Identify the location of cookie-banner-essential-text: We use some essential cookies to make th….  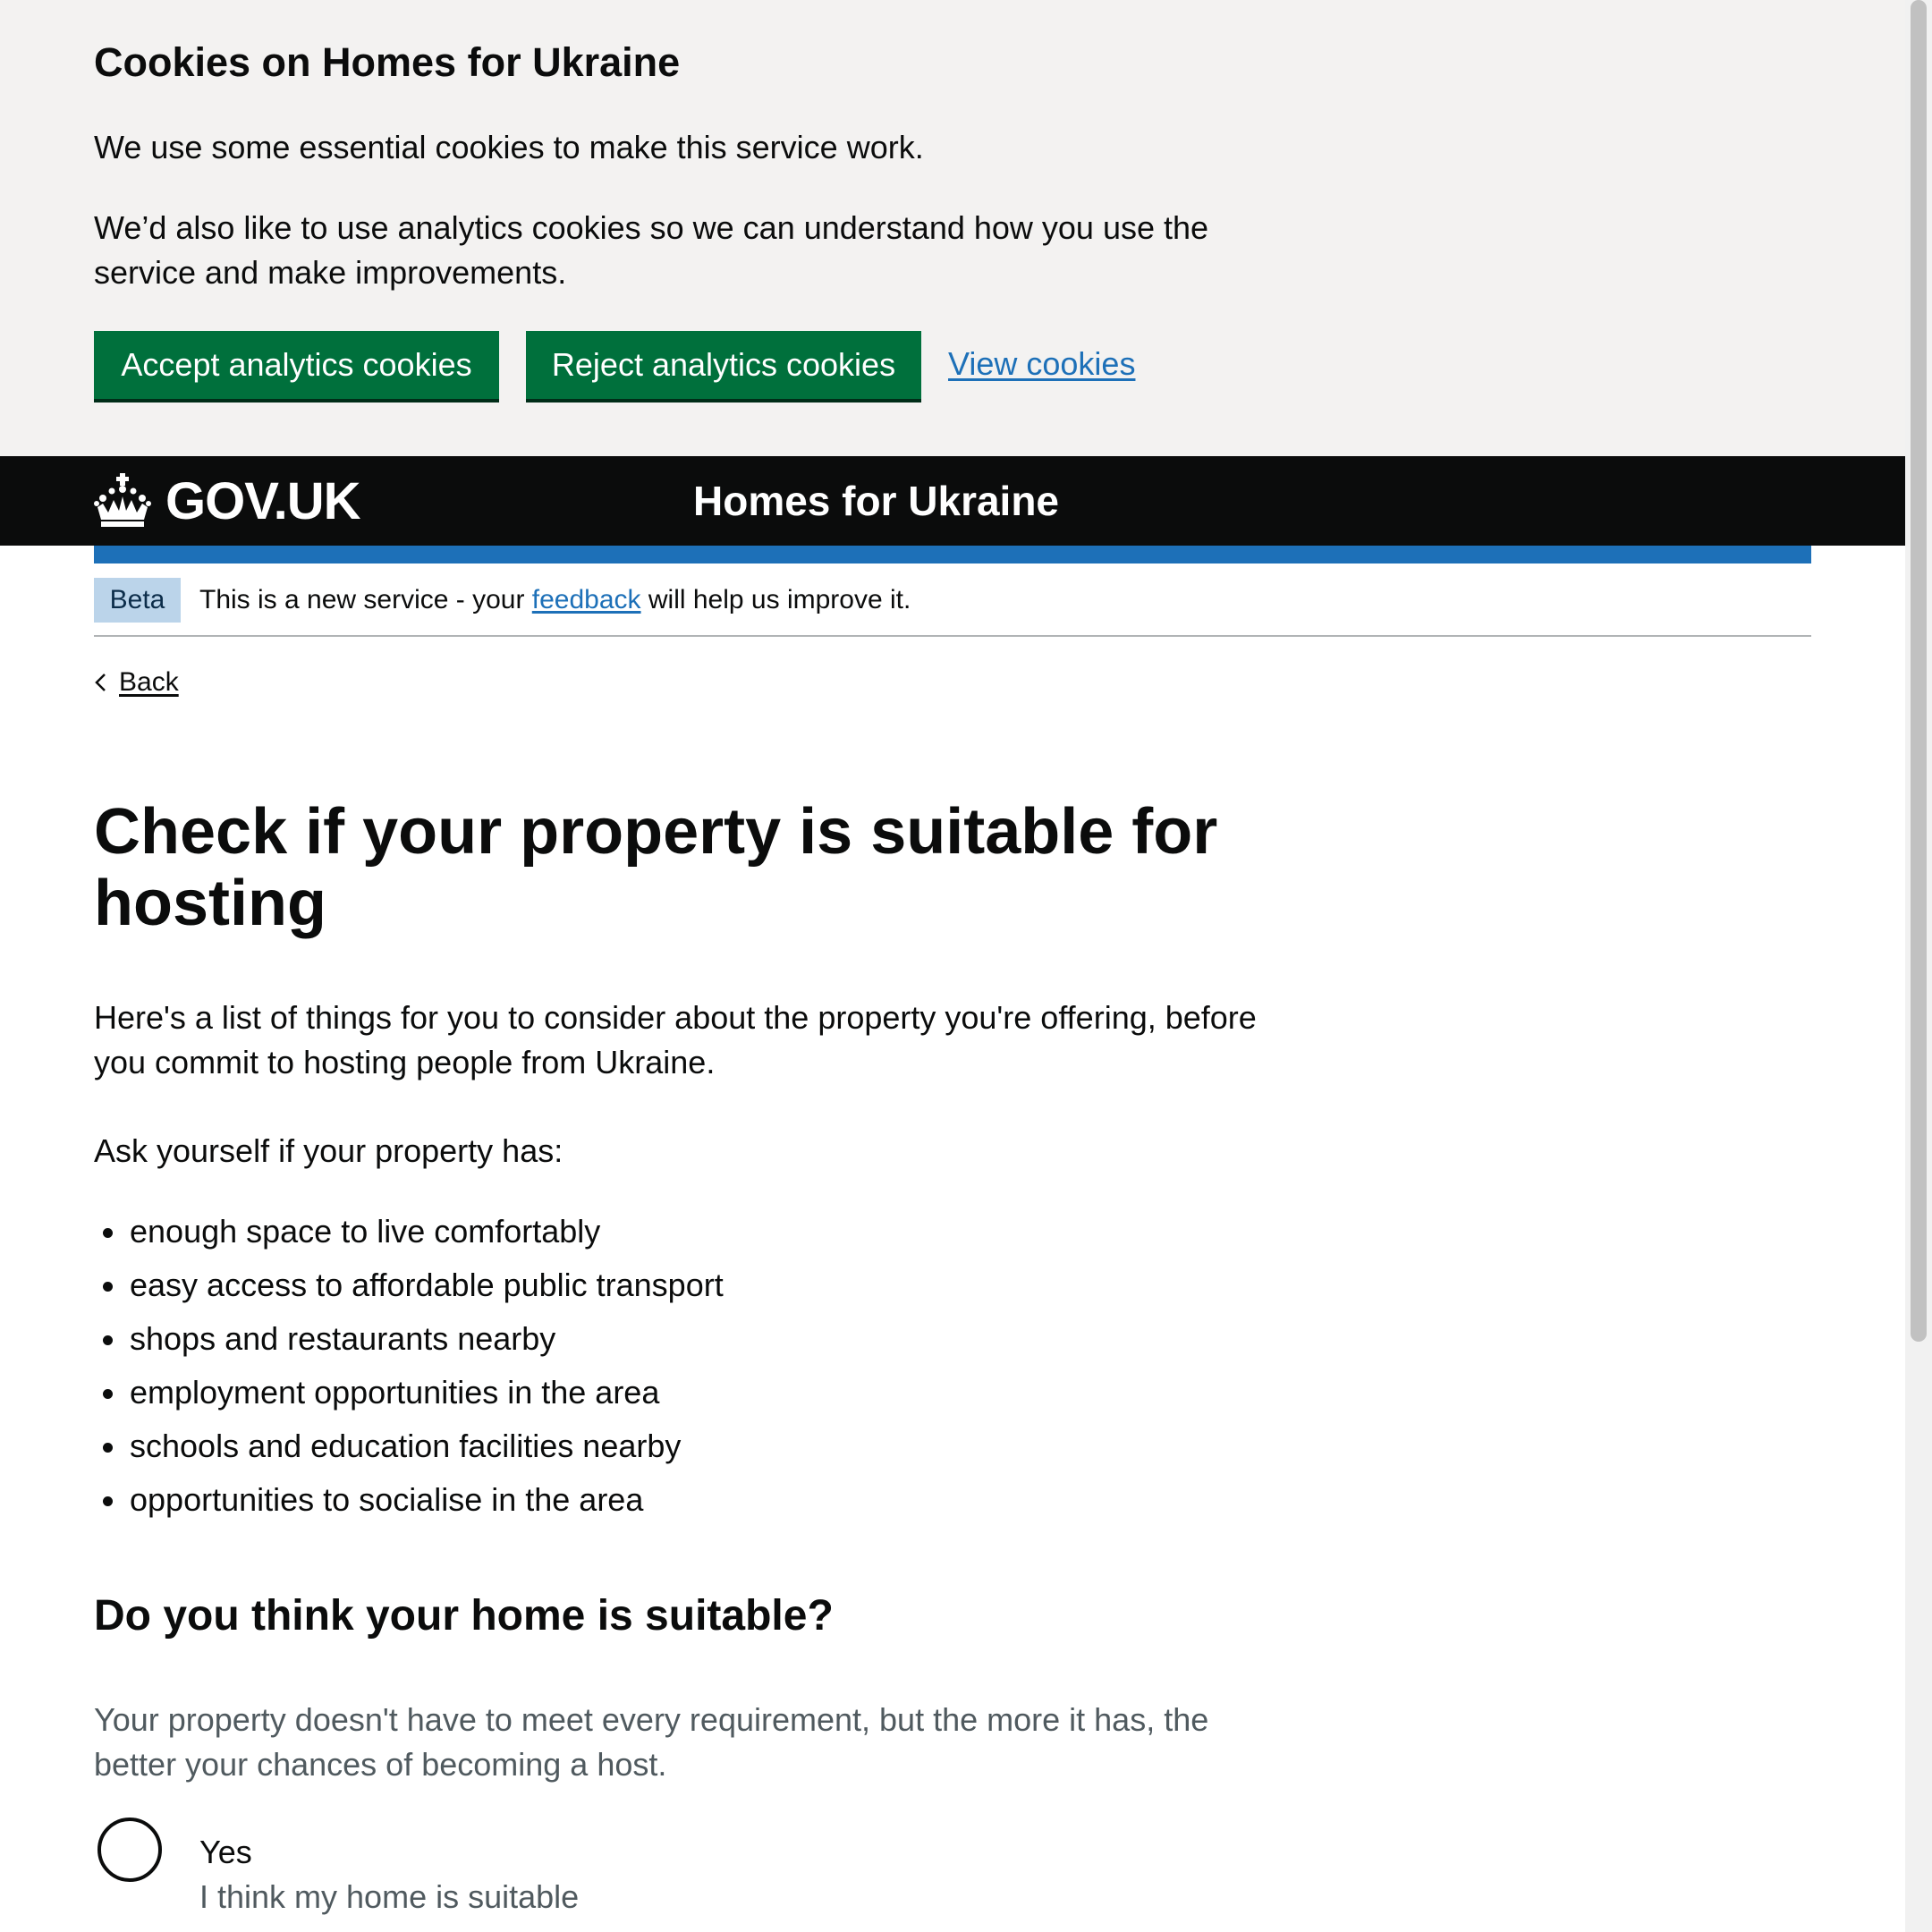
(509, 147).